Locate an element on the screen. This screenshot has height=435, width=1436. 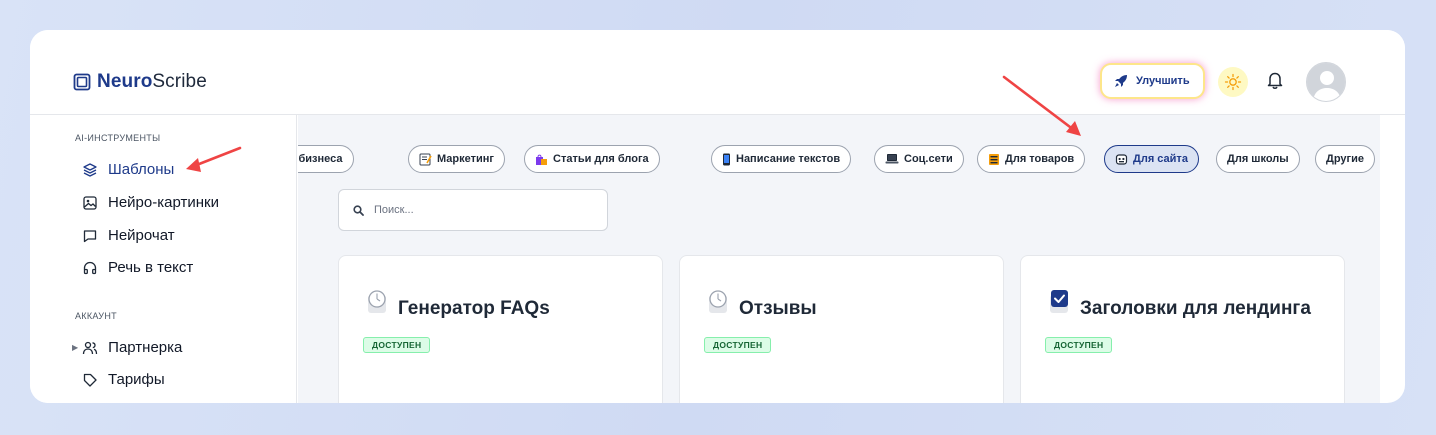
bell-icon is located at coordinates (1275, 80).